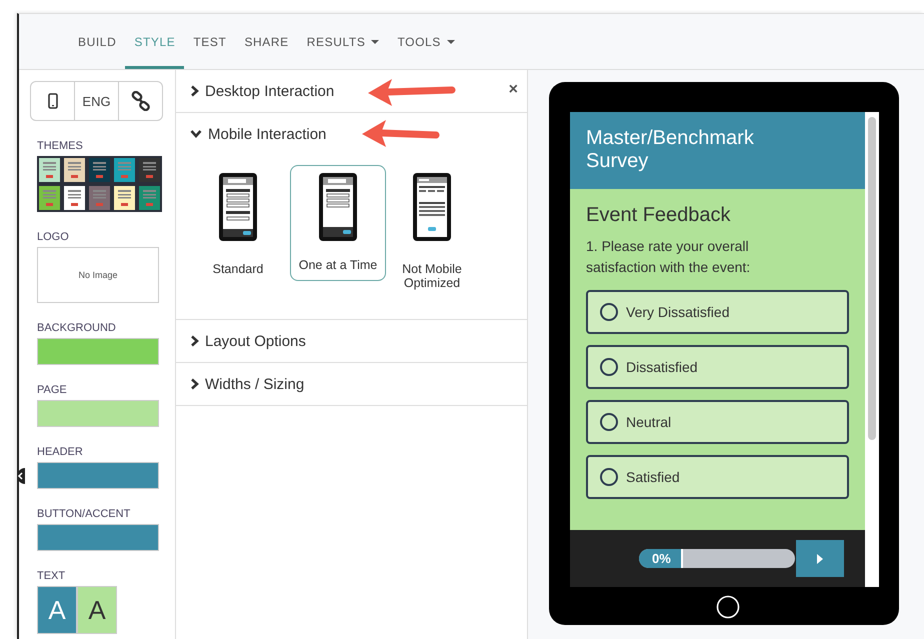 This screenshot has width=924, height=639. I want to click on nav-tab: TEST, so click(210, 43).